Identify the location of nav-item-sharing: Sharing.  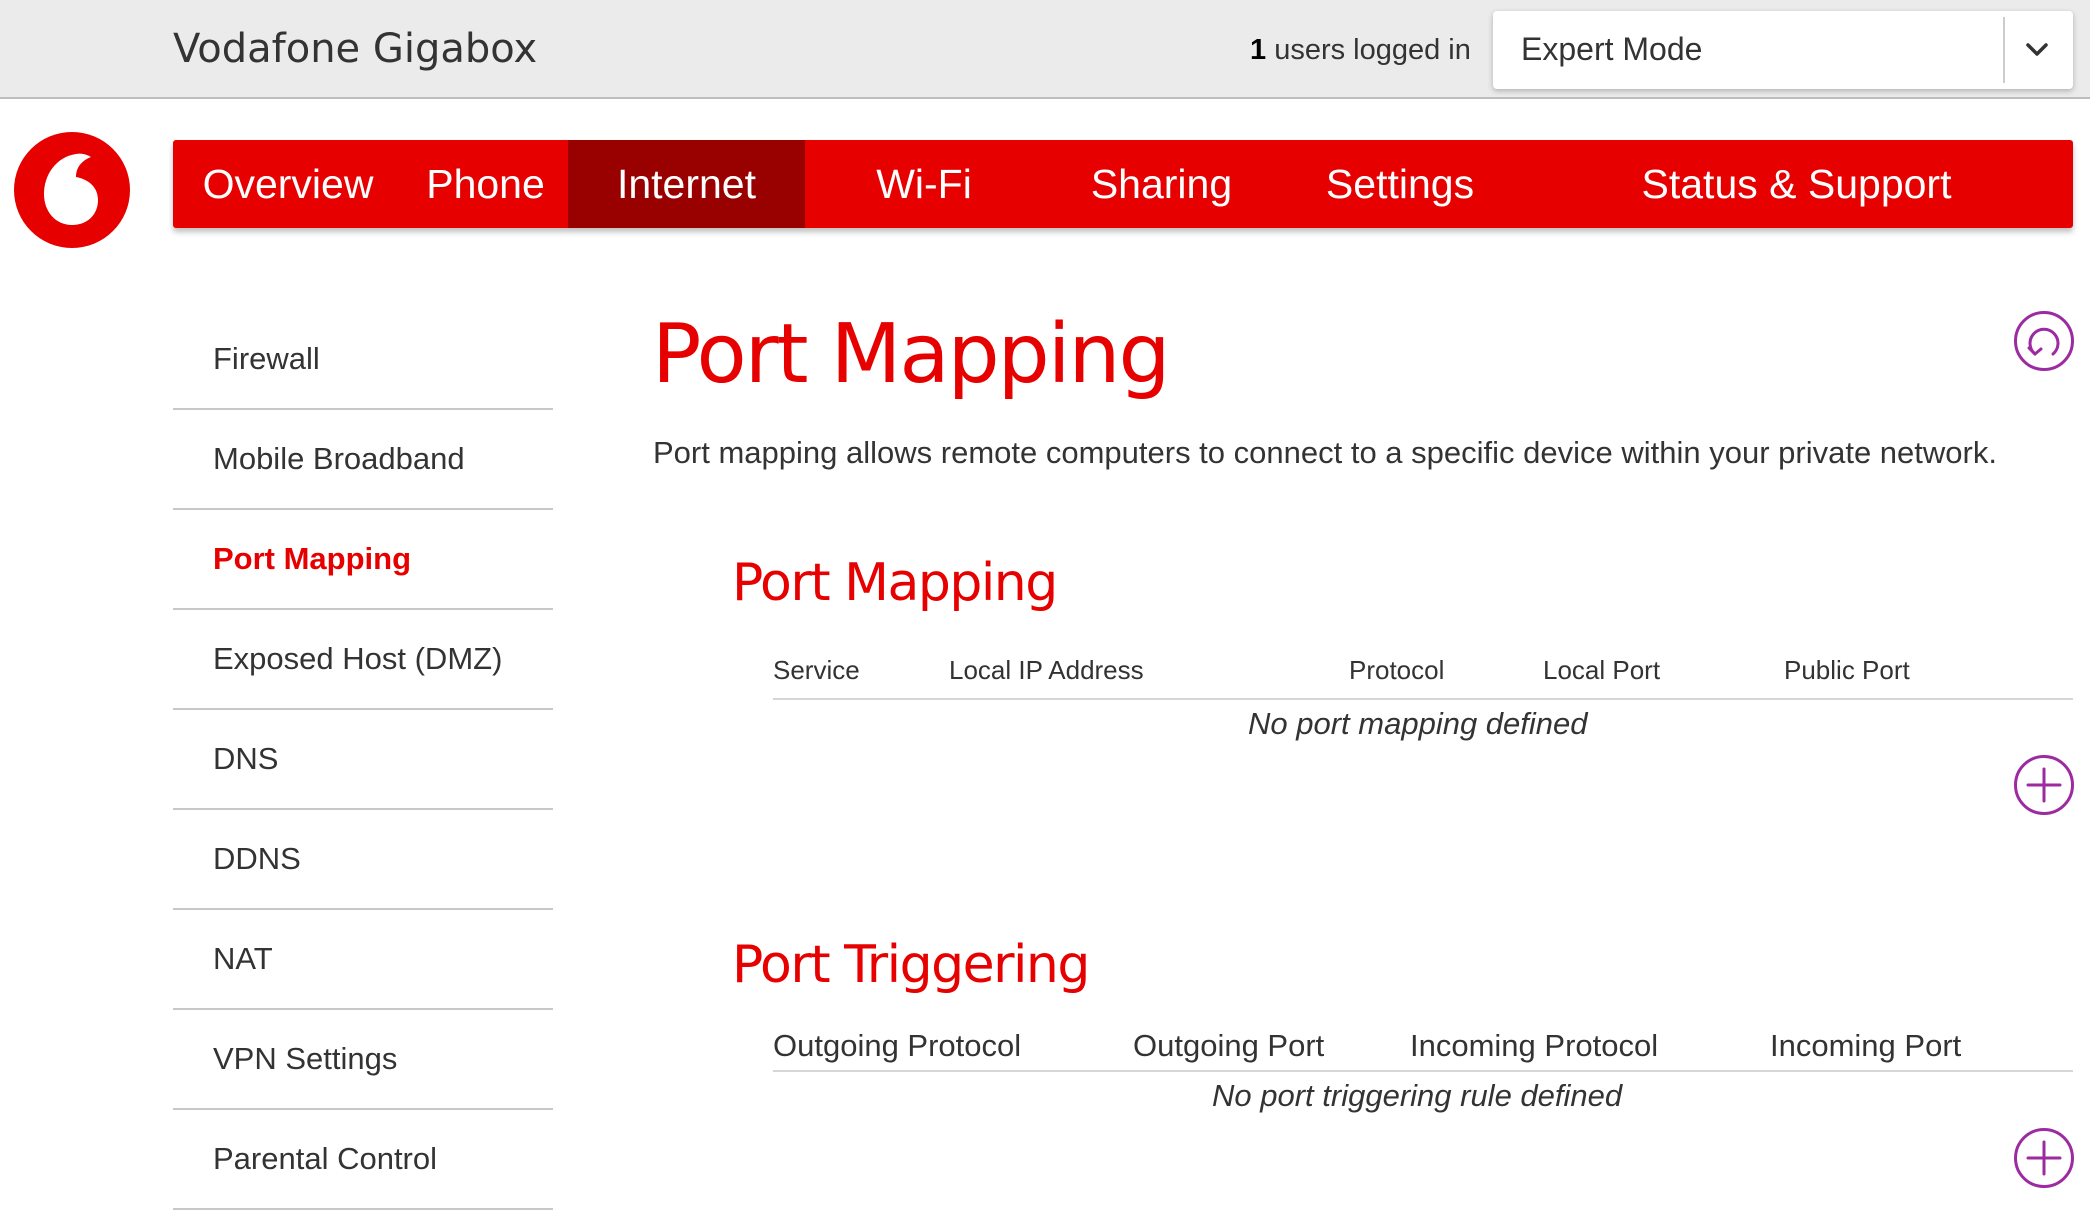
(1161, 184).